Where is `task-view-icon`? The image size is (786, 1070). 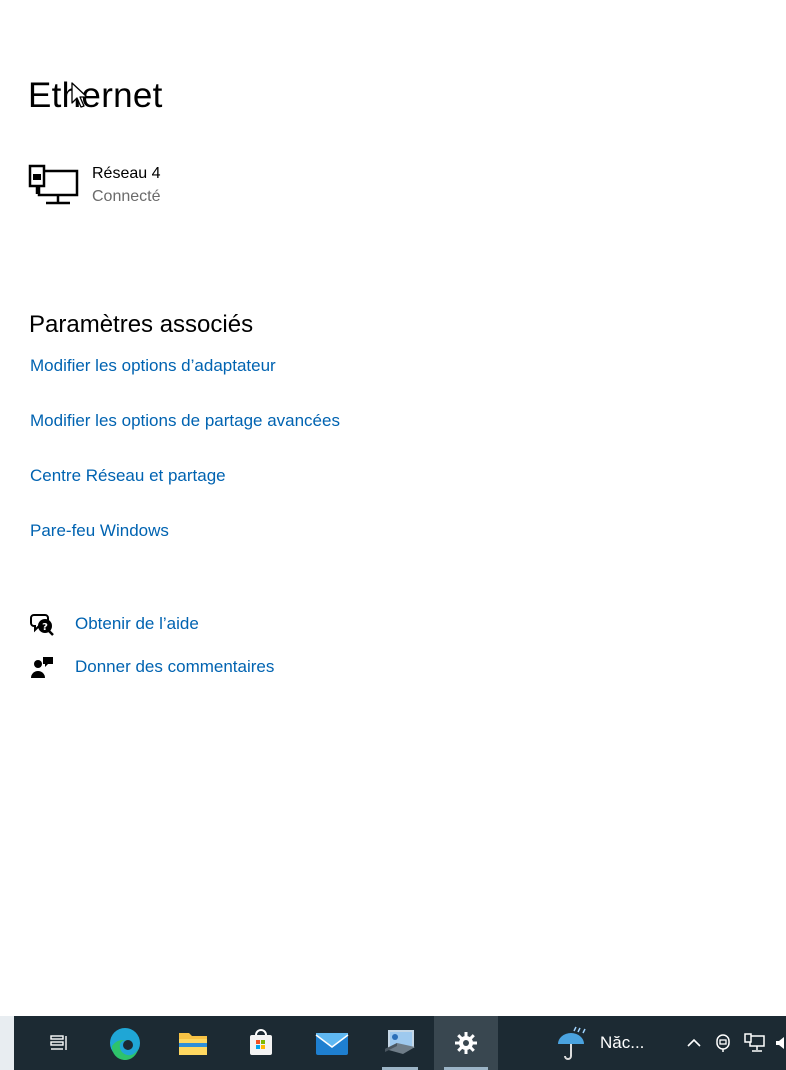 task-view-icon is located at coordinates (58, 1042).